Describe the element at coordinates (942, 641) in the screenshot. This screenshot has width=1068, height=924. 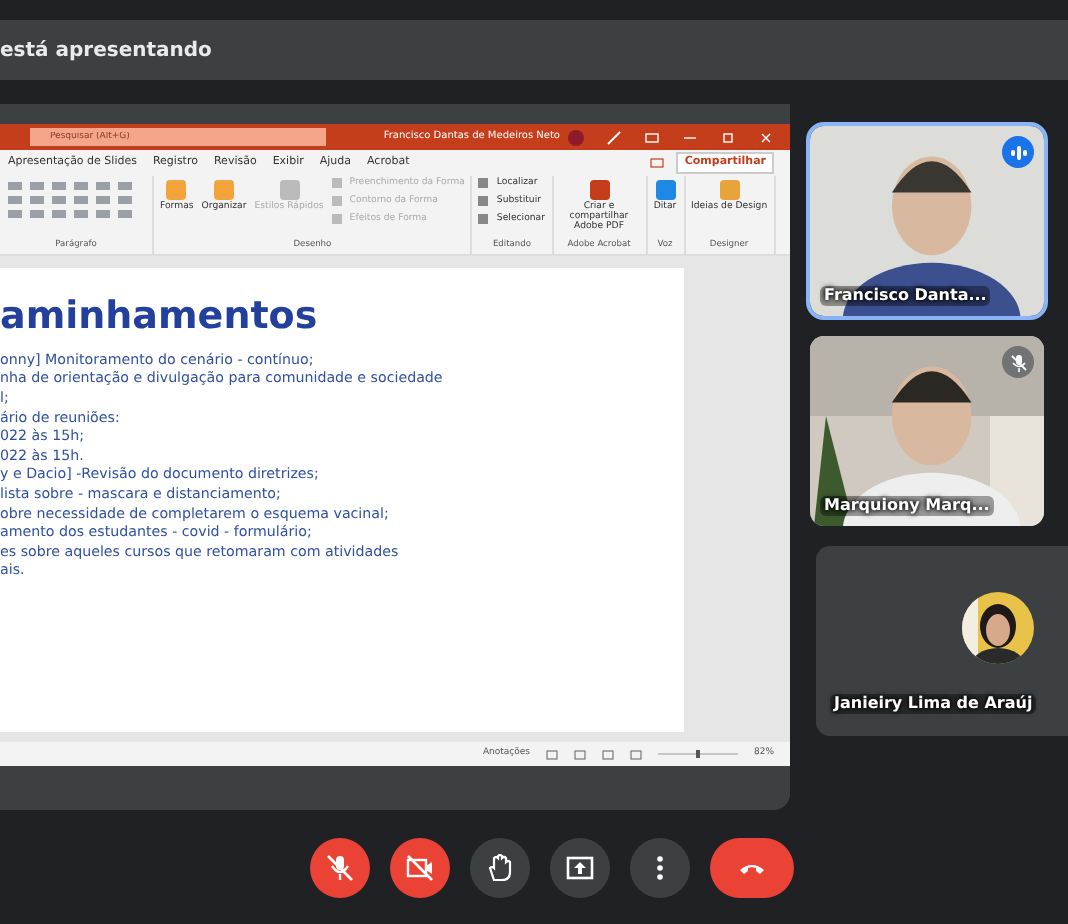
I see `participant-tile: Janieiry Lima de Araúj` at that location.